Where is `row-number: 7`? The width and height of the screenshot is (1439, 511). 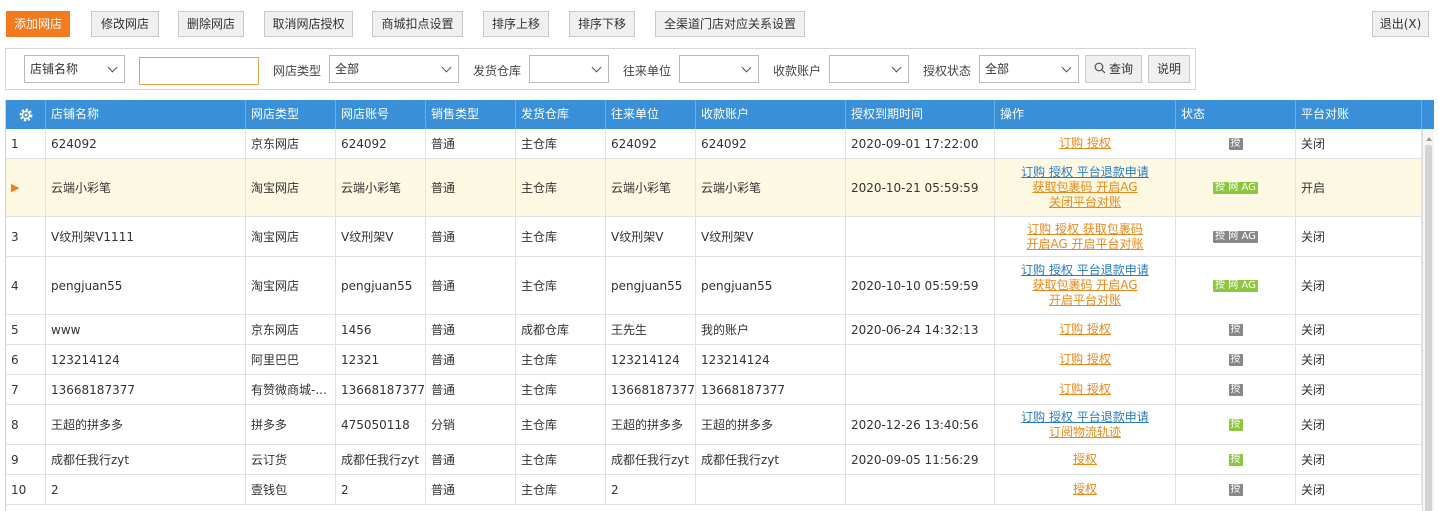 row-number: 7 is located at coordinates (26, 389).